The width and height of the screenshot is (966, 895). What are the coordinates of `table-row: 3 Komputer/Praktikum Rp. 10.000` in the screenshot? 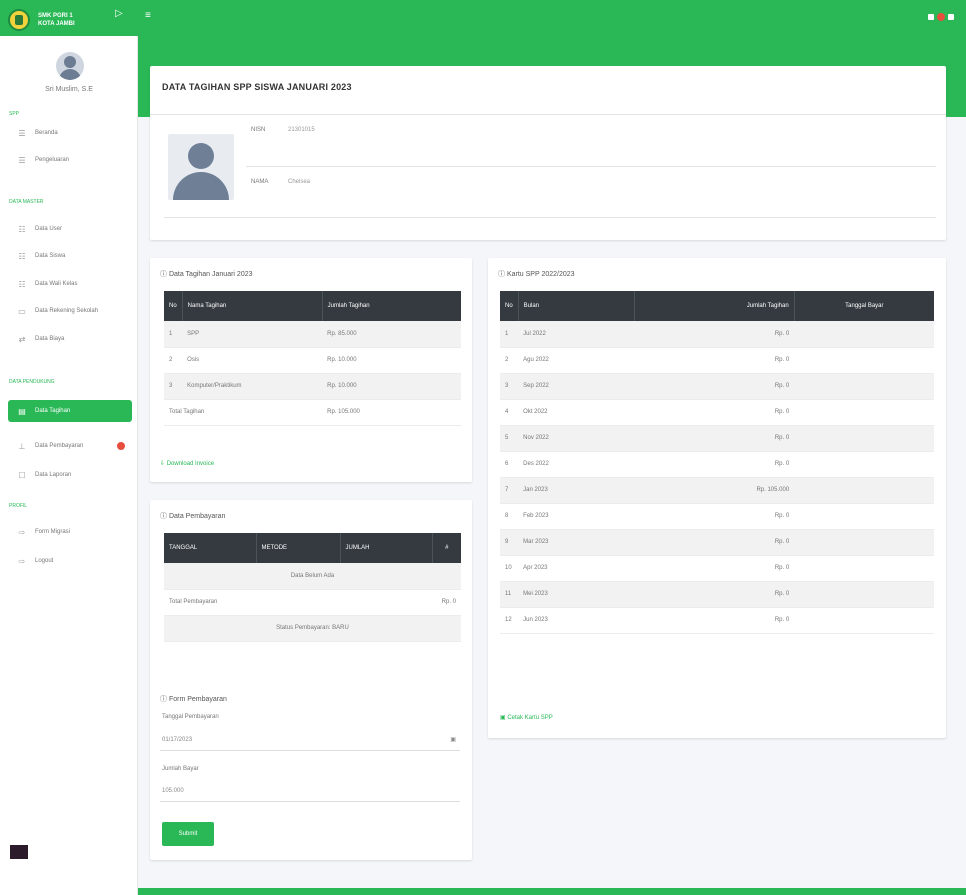 It's located at (312, 386).